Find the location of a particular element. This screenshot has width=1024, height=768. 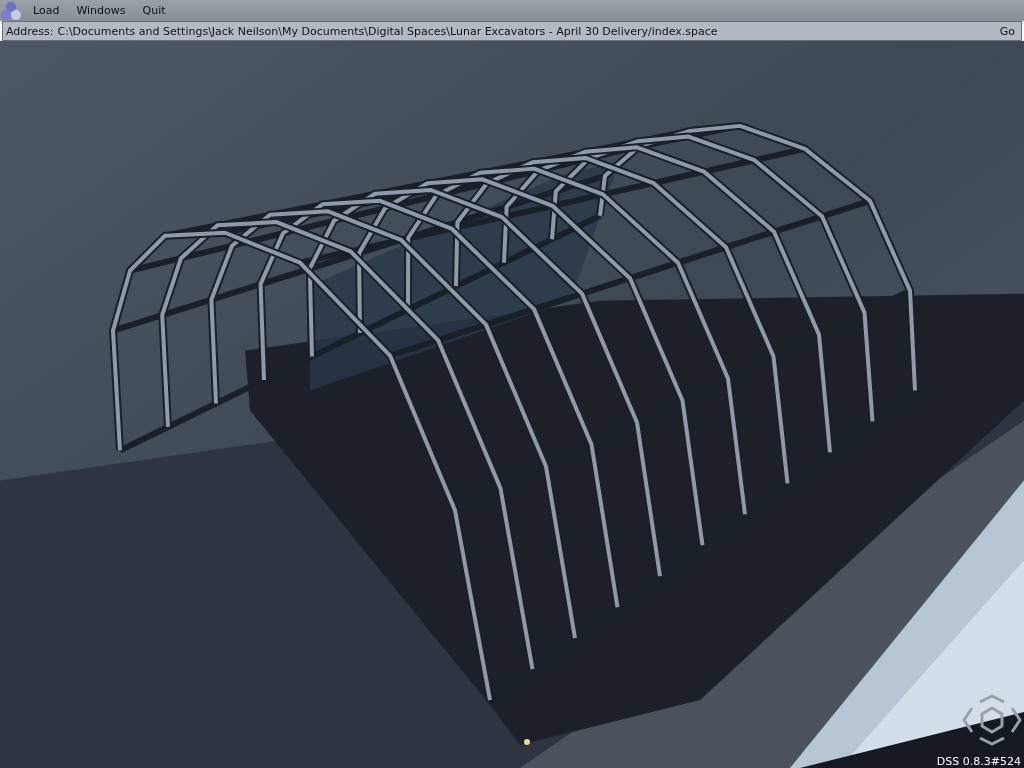

menu-item: Quit is located at coordinates (154, 10).